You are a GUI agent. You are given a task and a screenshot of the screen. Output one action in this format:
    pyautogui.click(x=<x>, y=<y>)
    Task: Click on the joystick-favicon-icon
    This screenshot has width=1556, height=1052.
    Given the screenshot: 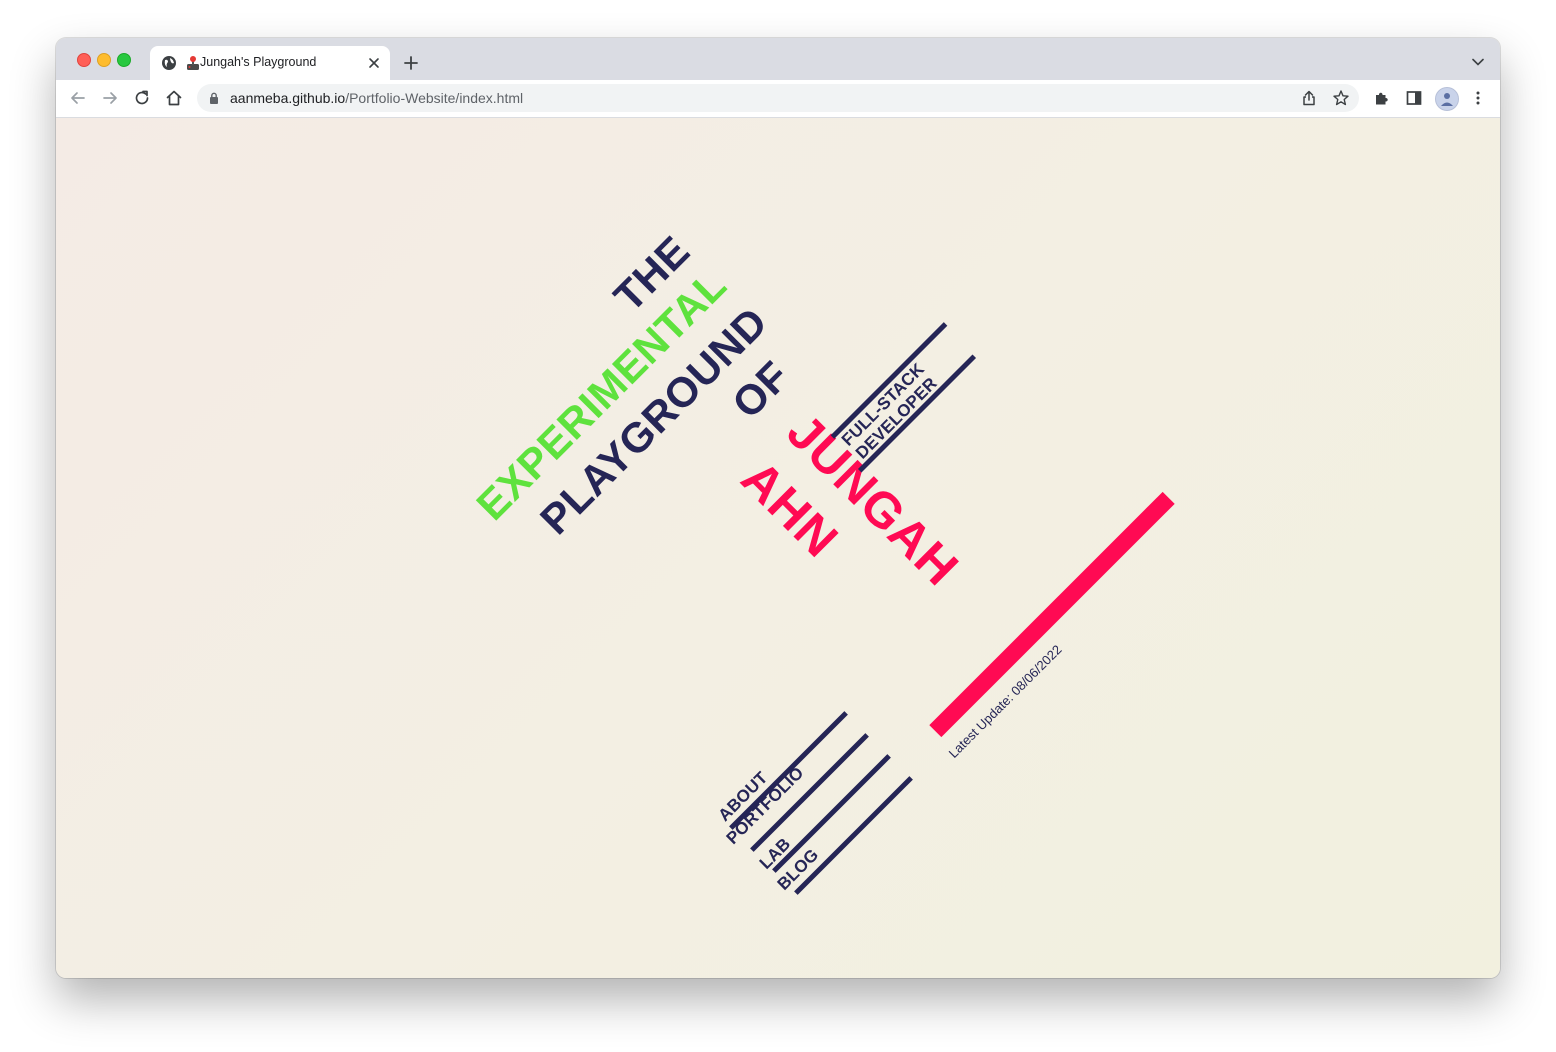 What is the action you would take?
    pyautogui.click(x=193, y=63)
    